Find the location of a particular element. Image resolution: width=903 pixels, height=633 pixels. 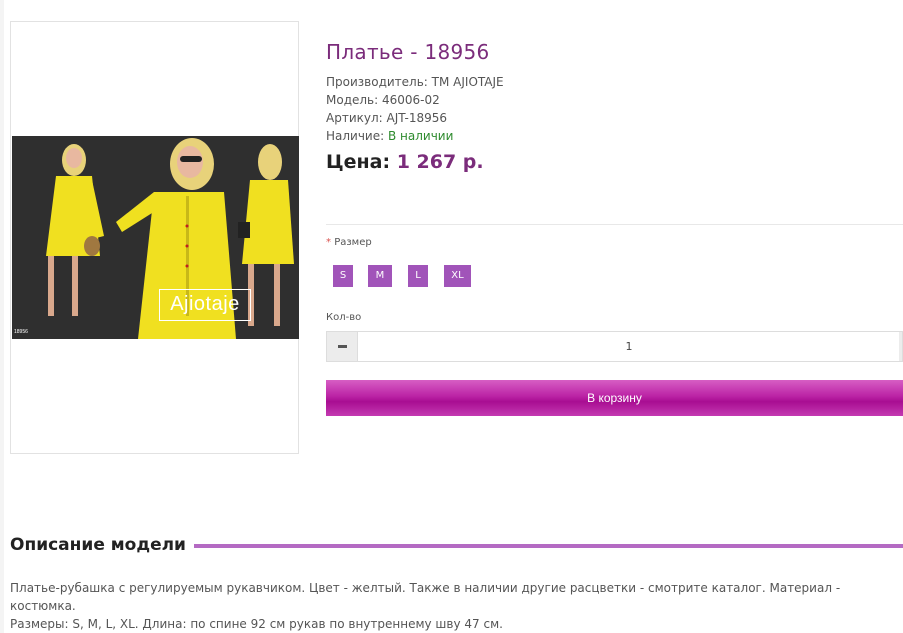

required-mark: * is located at coordinates (328, 242).